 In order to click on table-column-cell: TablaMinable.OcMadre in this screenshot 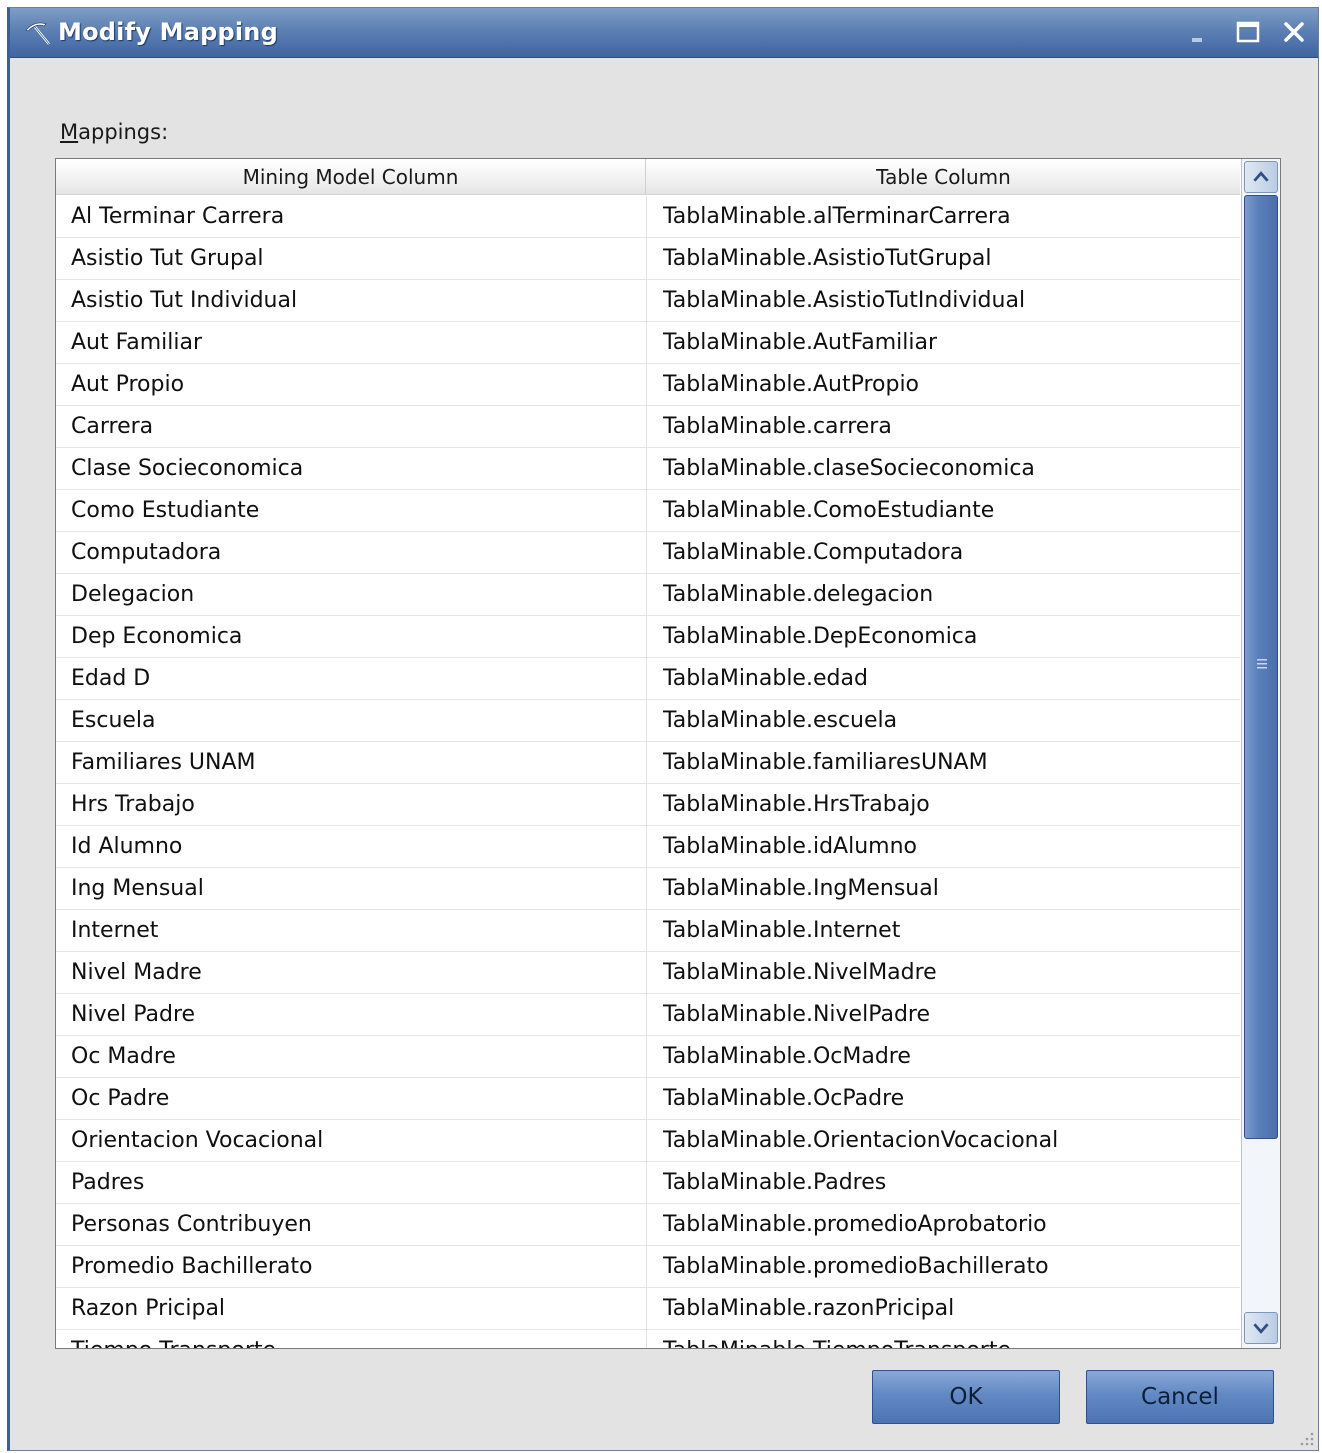, I will do `click(948, 1056)`.